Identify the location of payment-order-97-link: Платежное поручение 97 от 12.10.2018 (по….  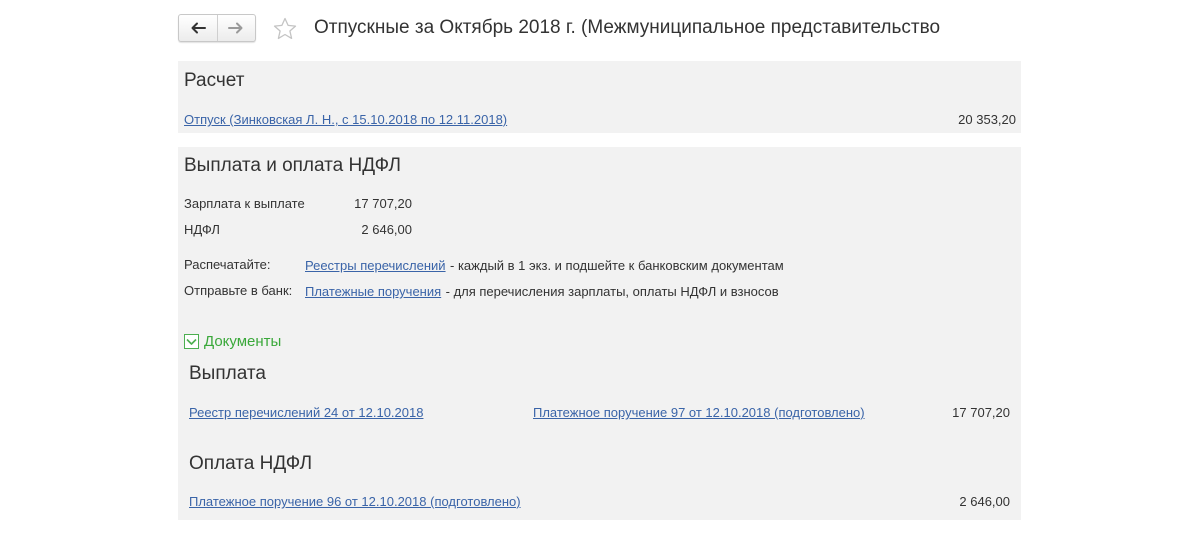
(699, 412).